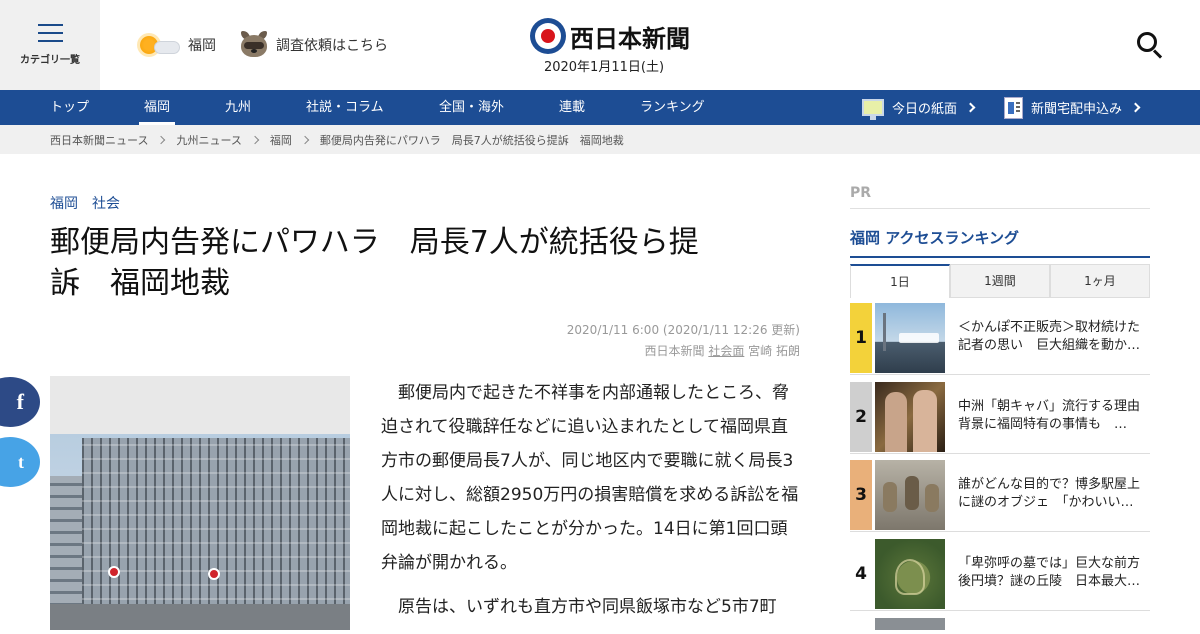 This screenshot has width=1200, height=634. I want to click on delivery-label: 新聞宅配申込み, so click(1077, 109).